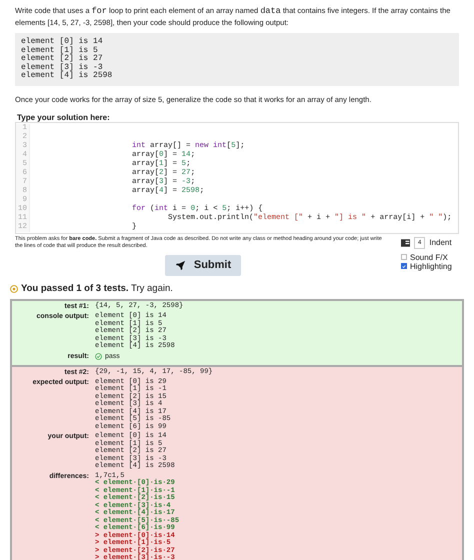 Image resolution: width=474 pixels, height=560 pixels. Describe the element at coordinates (430, 257) in the screenshot. I see `option-checkbox: Sound F/X` at that location.